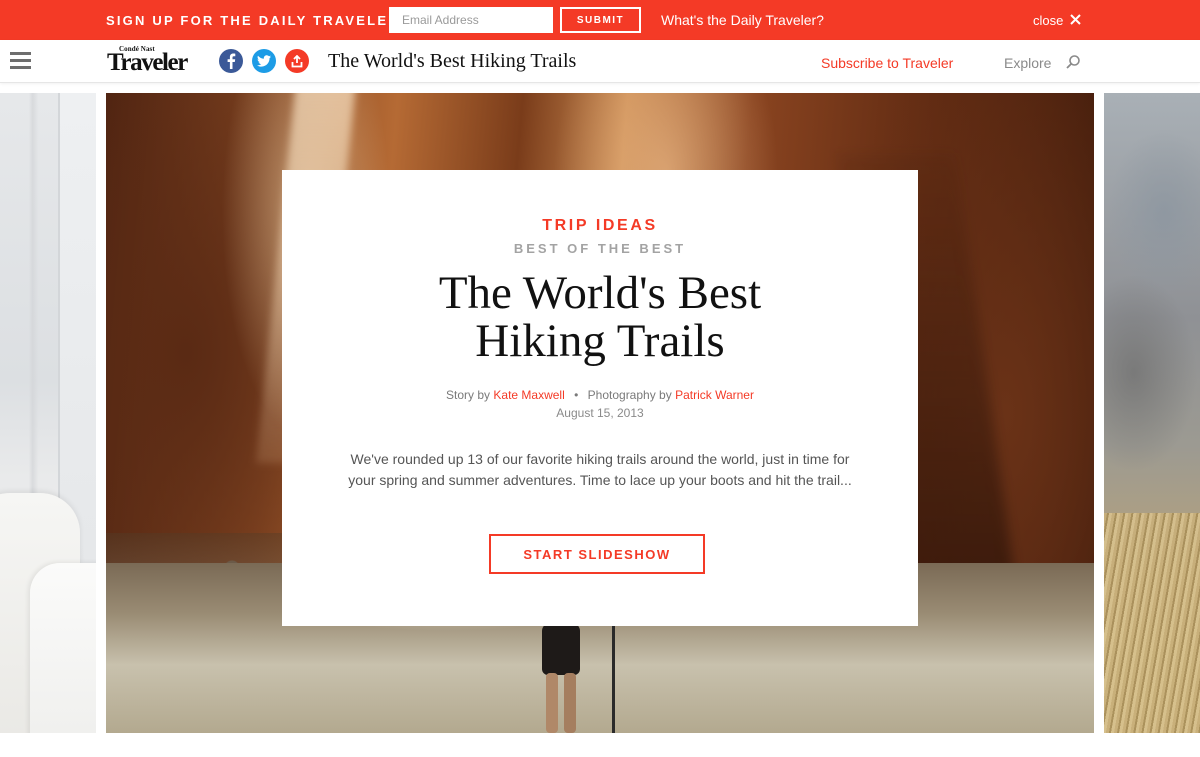 Image resolution: width=1200 pixels, height=757 pixels. Describe the element at coordinates (264, 61) in the screenshot. I see `twitter-icon` at that location.